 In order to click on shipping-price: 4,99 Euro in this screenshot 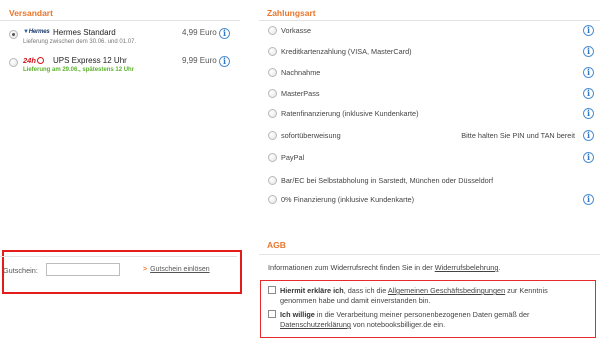, I will do `click(199, 32)`.